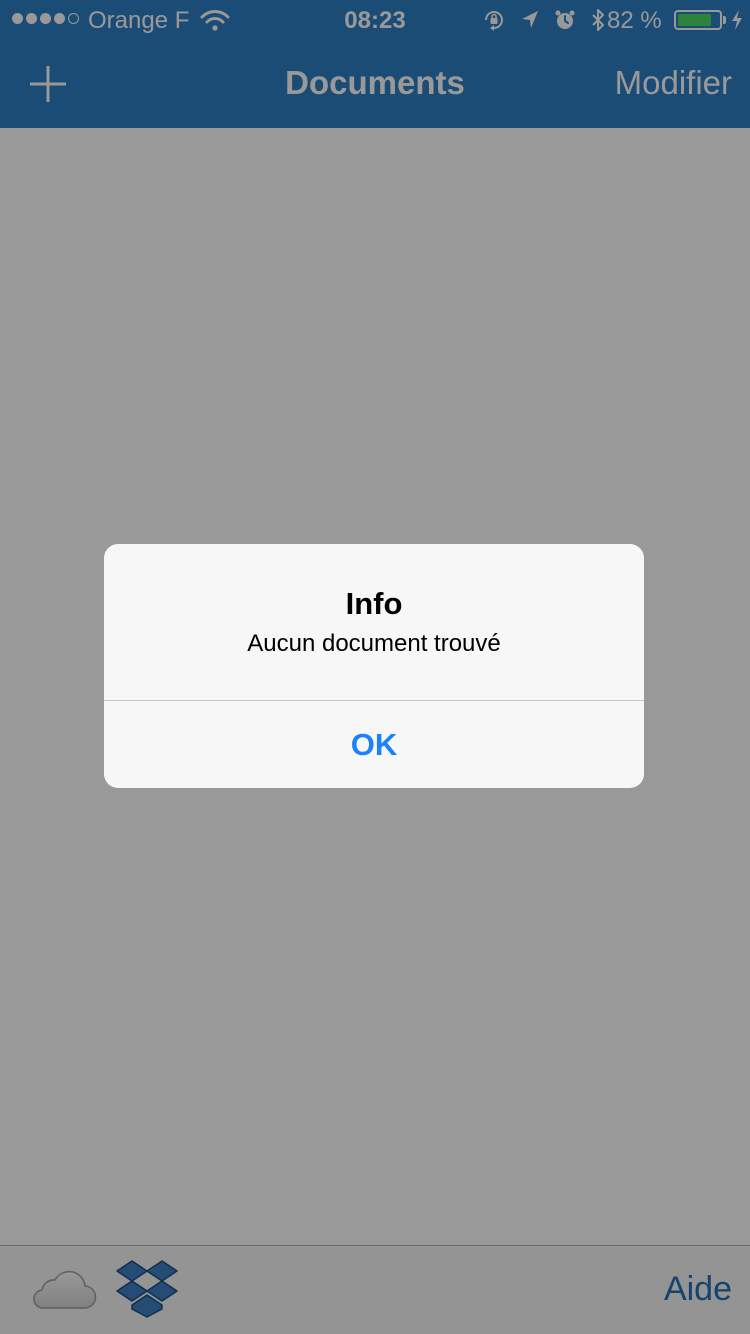  What do you see at coordinates (374, 643) in the screenshot?
I see `alert-message: Aucun document trouvé` at bounding box center [374, 643].